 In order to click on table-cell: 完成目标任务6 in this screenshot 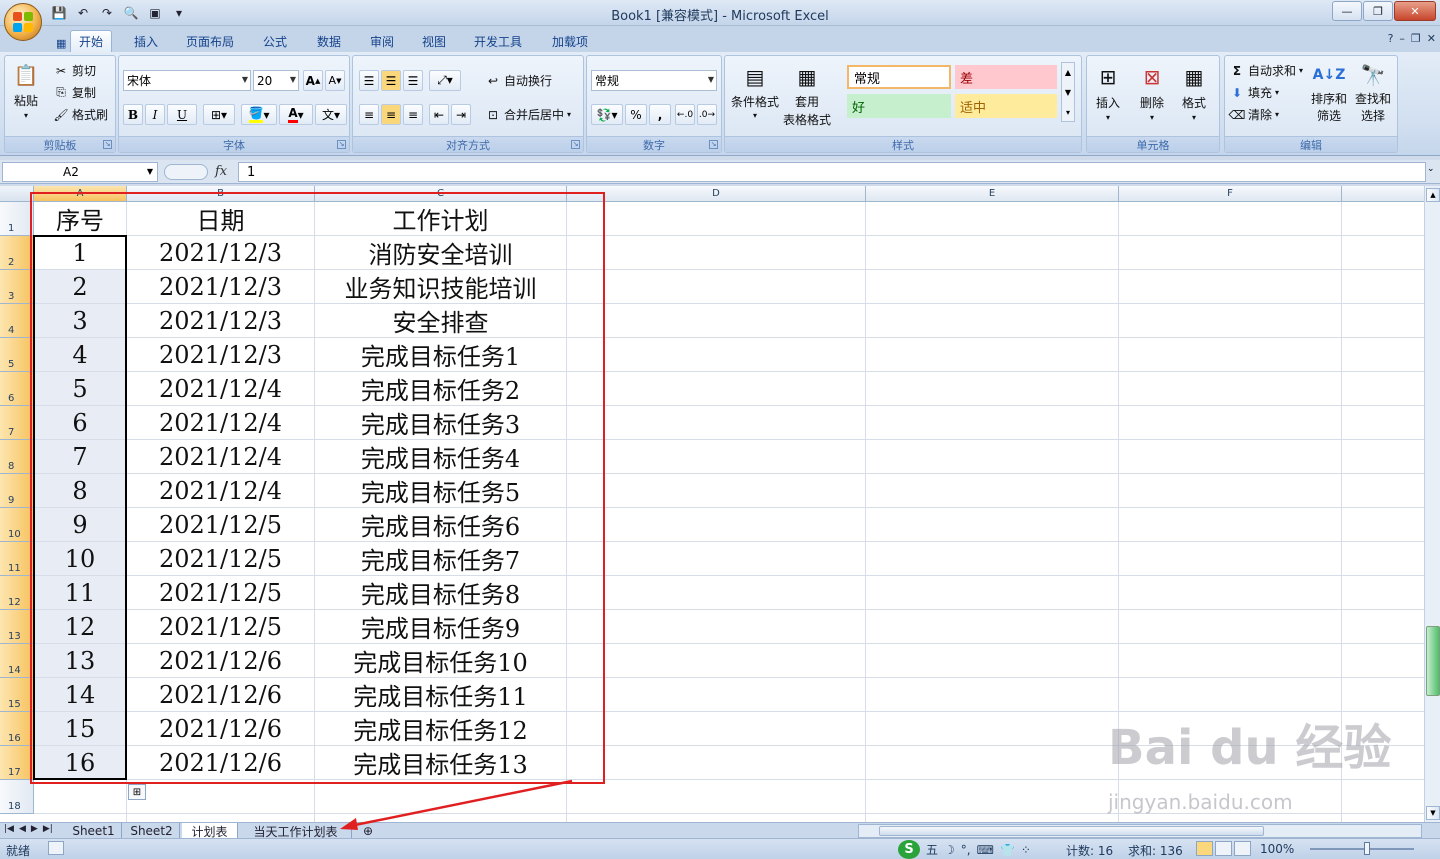, I will do `click(440, 524)`.